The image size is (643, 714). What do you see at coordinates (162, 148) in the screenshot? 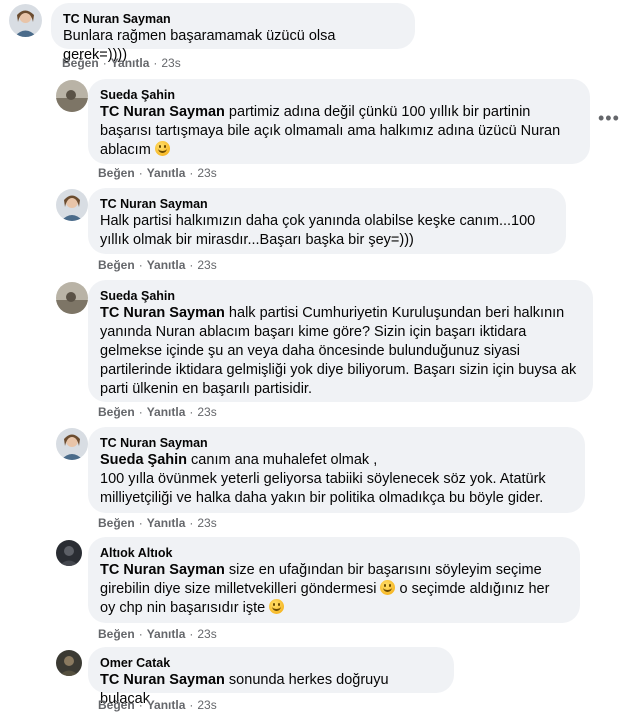
I see `smiling-face-icon` at bounding box center [162, 148].